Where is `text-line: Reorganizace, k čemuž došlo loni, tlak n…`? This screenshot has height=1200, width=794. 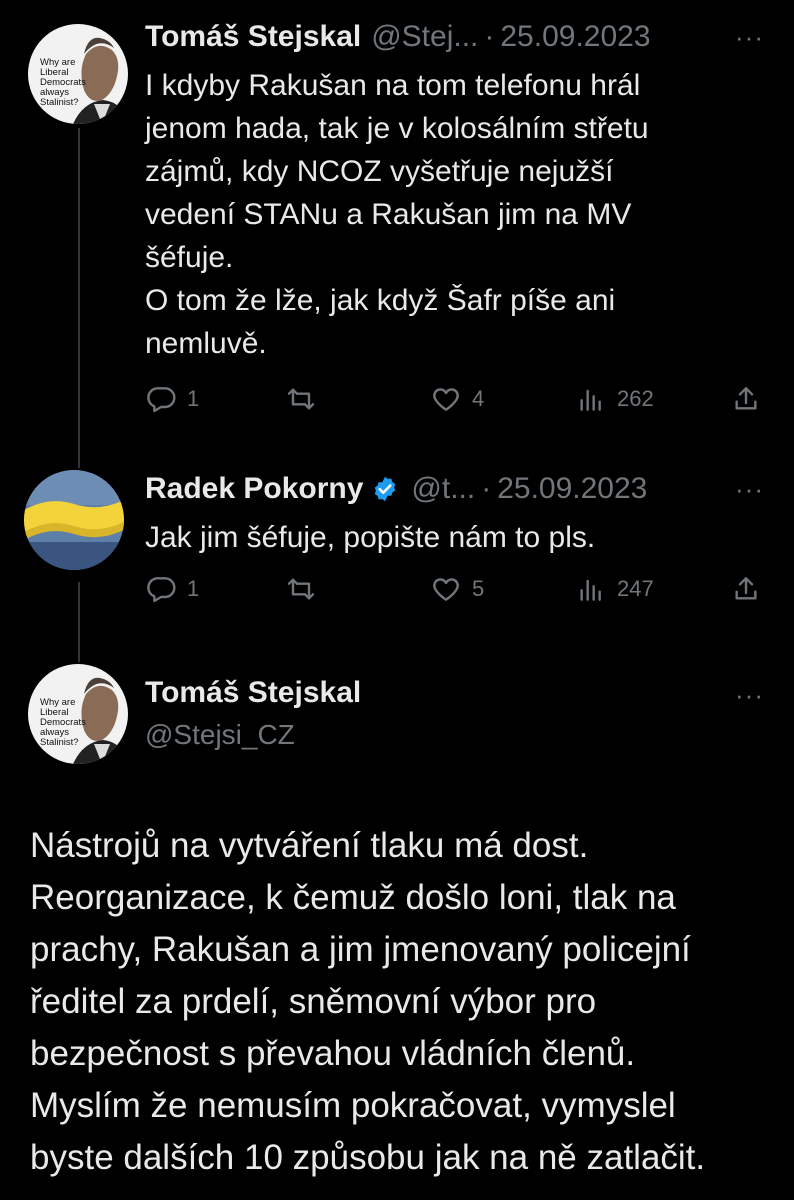
text-line: Reorganizace, k čemuž došlo loni, tlak n… is located at coordinates (353, 897).